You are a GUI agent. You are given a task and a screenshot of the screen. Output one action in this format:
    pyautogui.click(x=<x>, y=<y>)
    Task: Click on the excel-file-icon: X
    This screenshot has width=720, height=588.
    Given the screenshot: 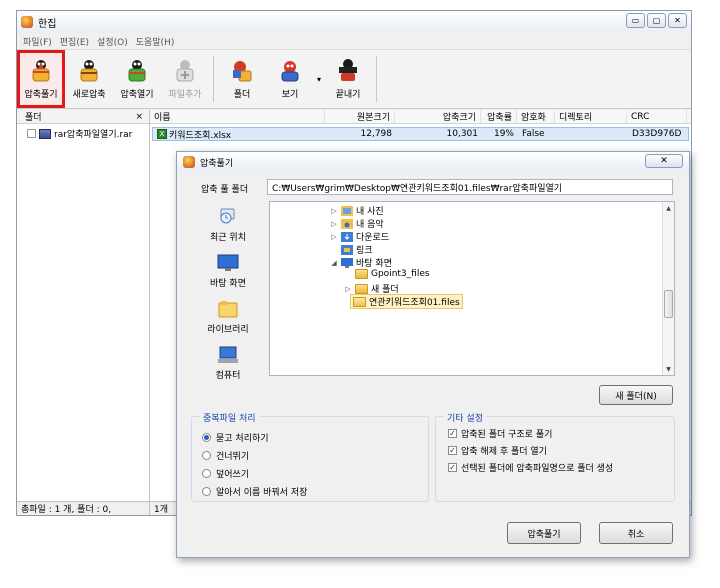 What is the action you would take?
    pyautogui.click(x=162, y=134)
    